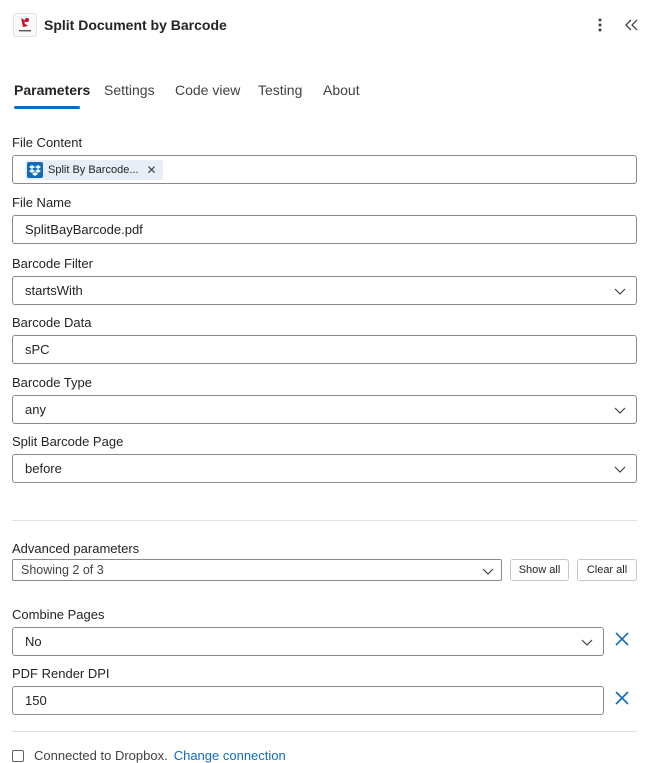 This screenshot has width=646, height=763. Describe the element at coordinates (52, 263) in the screenshot. I see `barcode-filter-label: Barcode Filter` at that location.